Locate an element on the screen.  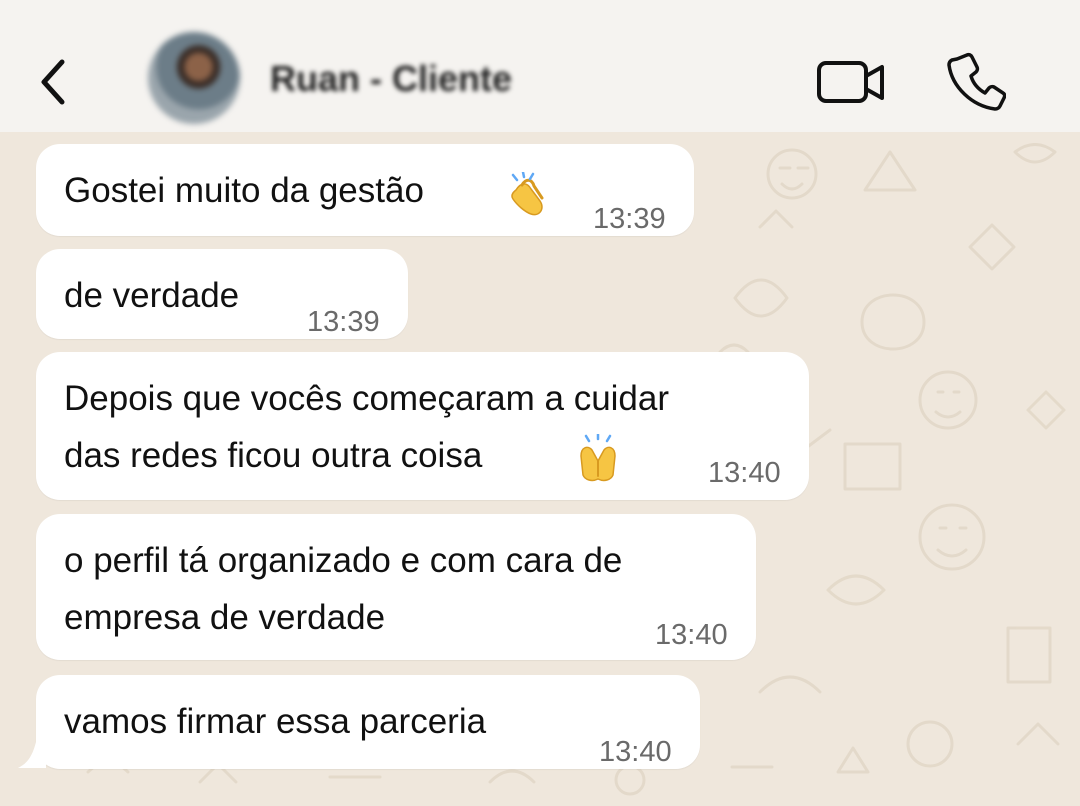
video-camera-icon is located at coordinates (850, 82).